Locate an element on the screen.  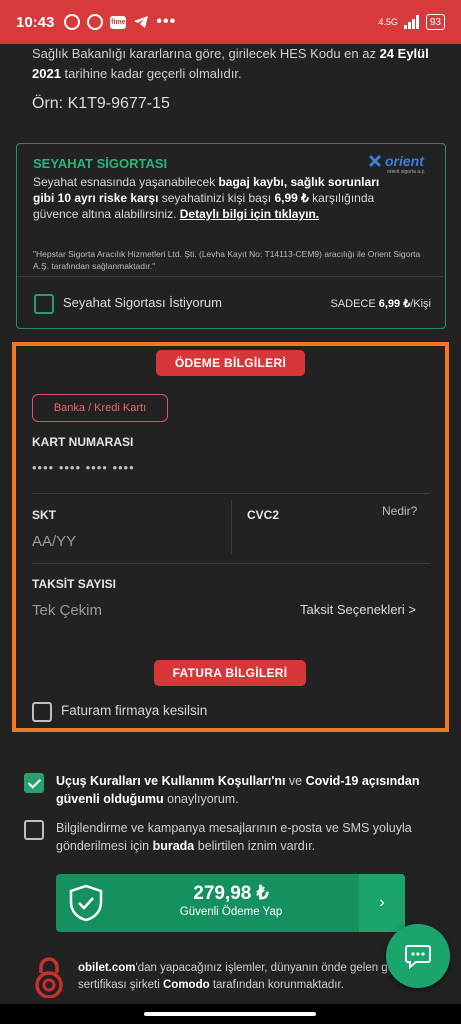
telegram-icon is located at coordinates (141, 22).